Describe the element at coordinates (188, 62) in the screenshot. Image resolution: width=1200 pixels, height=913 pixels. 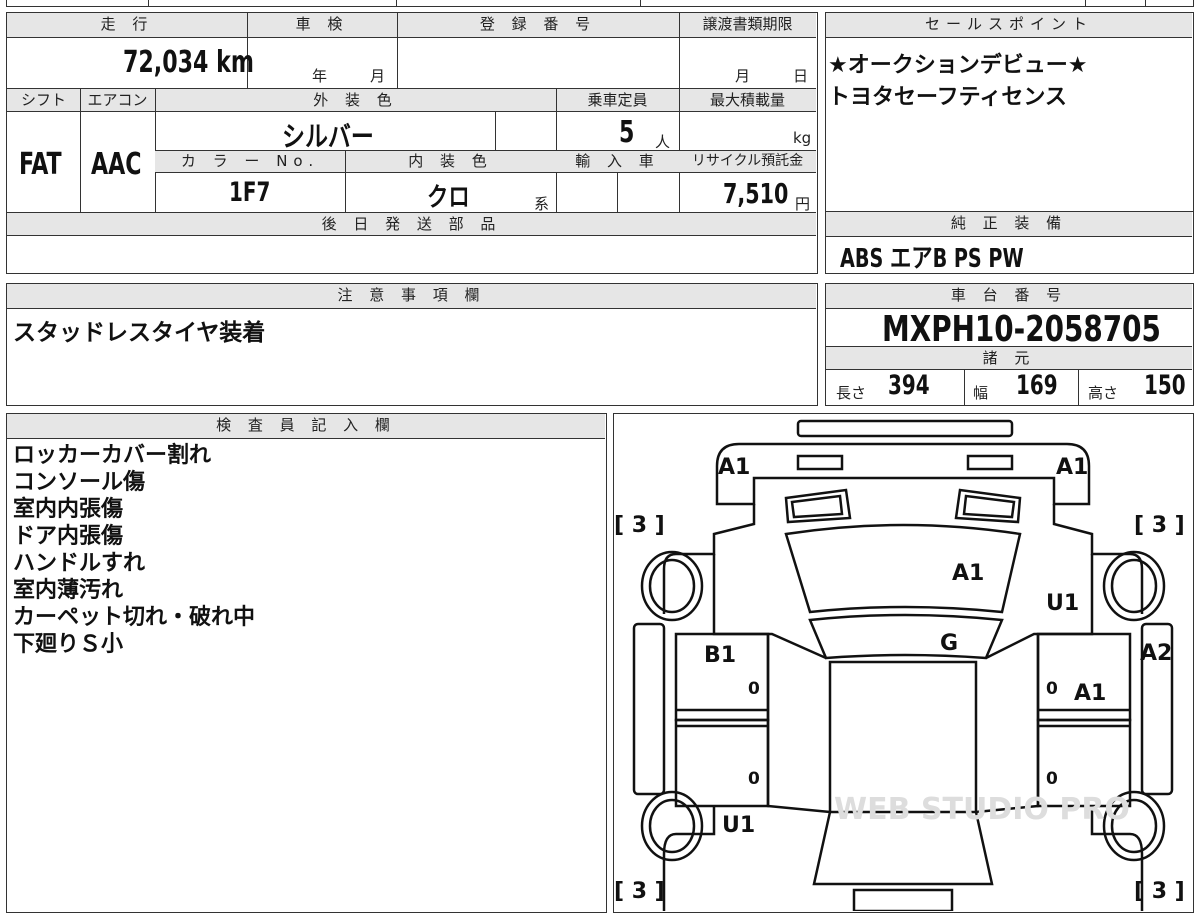
I see `mileage-value: 72,034 km` at that location.